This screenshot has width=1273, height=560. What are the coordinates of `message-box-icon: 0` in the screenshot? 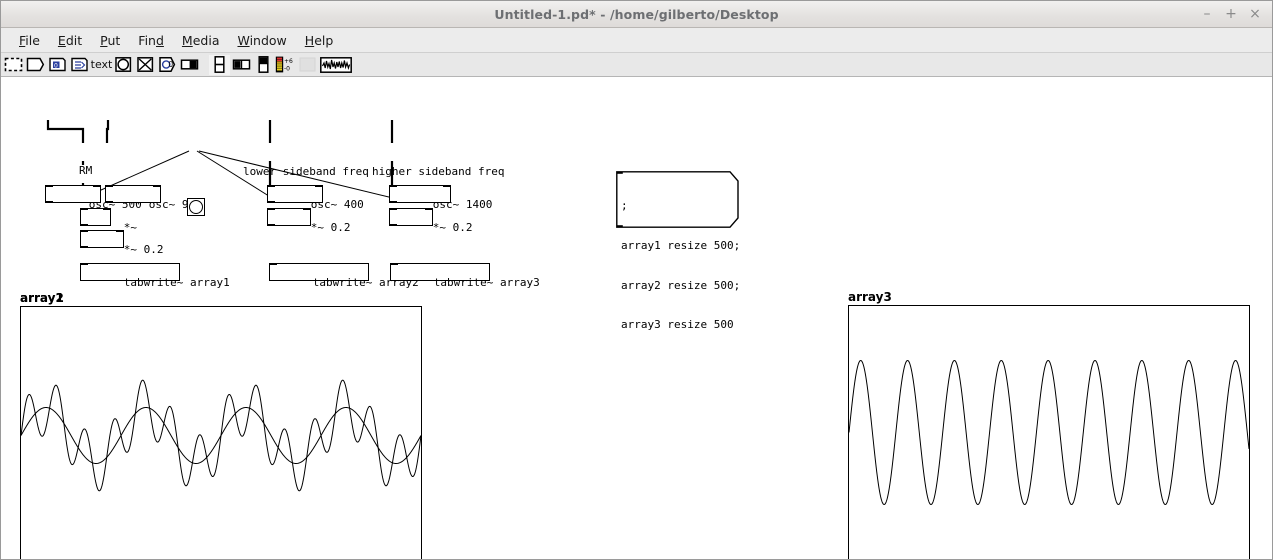 It's located at (57, 64).